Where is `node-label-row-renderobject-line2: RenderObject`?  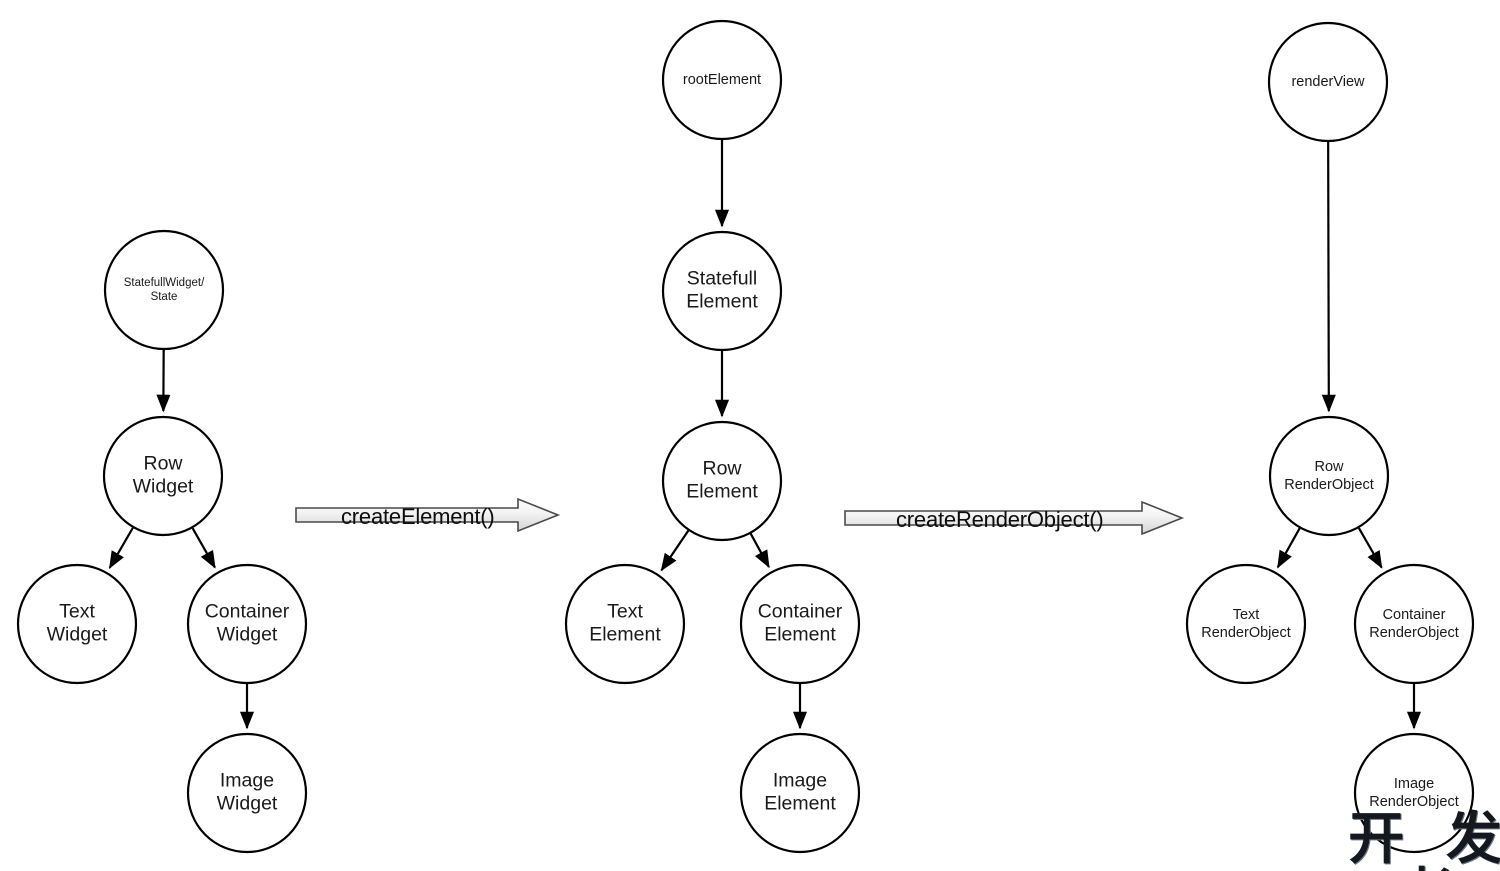
node-label-row-renderobject-line2: RenderObject is located at coordinates (1328, 485).